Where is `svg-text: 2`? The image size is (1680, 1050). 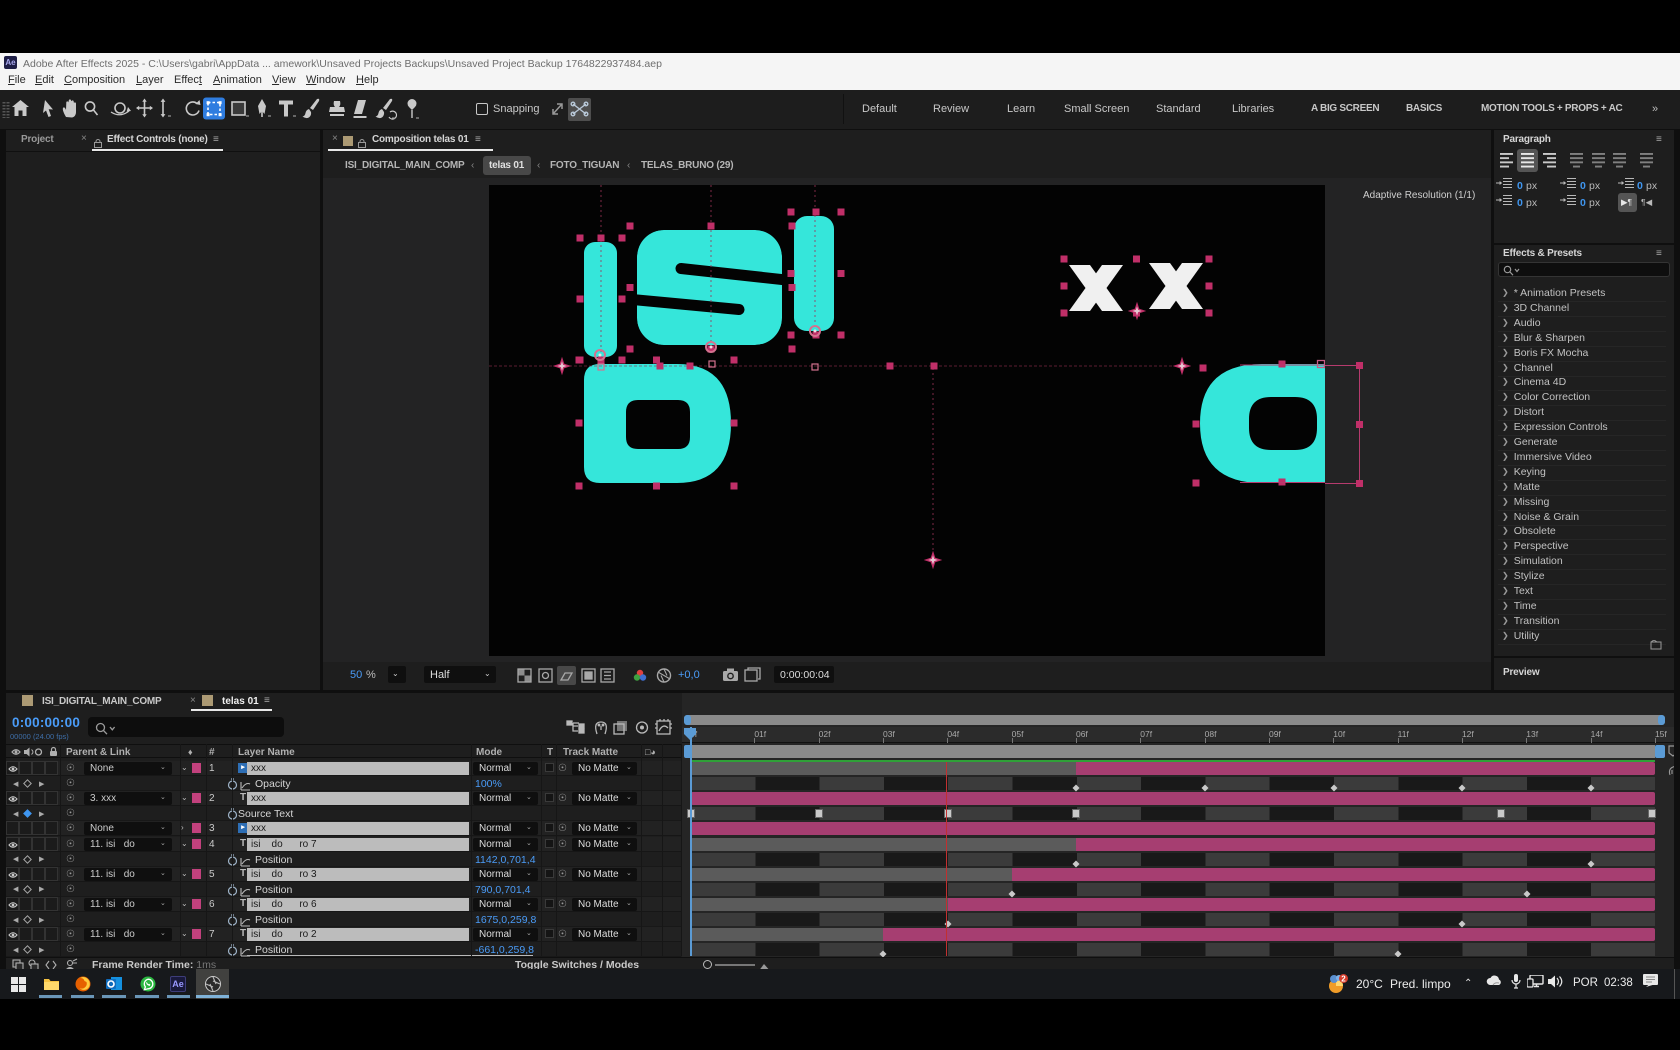 svg-text: 2 is located at coordinates (1343, 979).